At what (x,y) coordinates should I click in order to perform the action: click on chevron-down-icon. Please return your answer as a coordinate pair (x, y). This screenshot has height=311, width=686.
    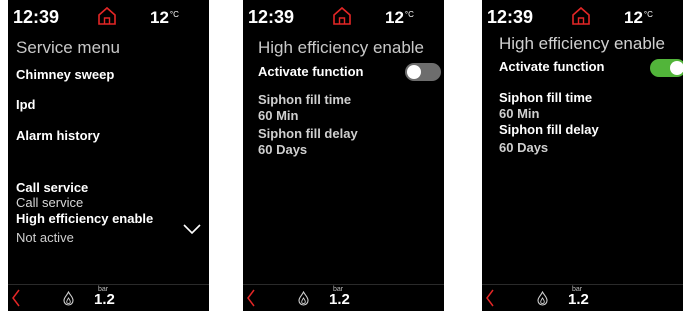
    Looking at the image, I should click on (192, 229).